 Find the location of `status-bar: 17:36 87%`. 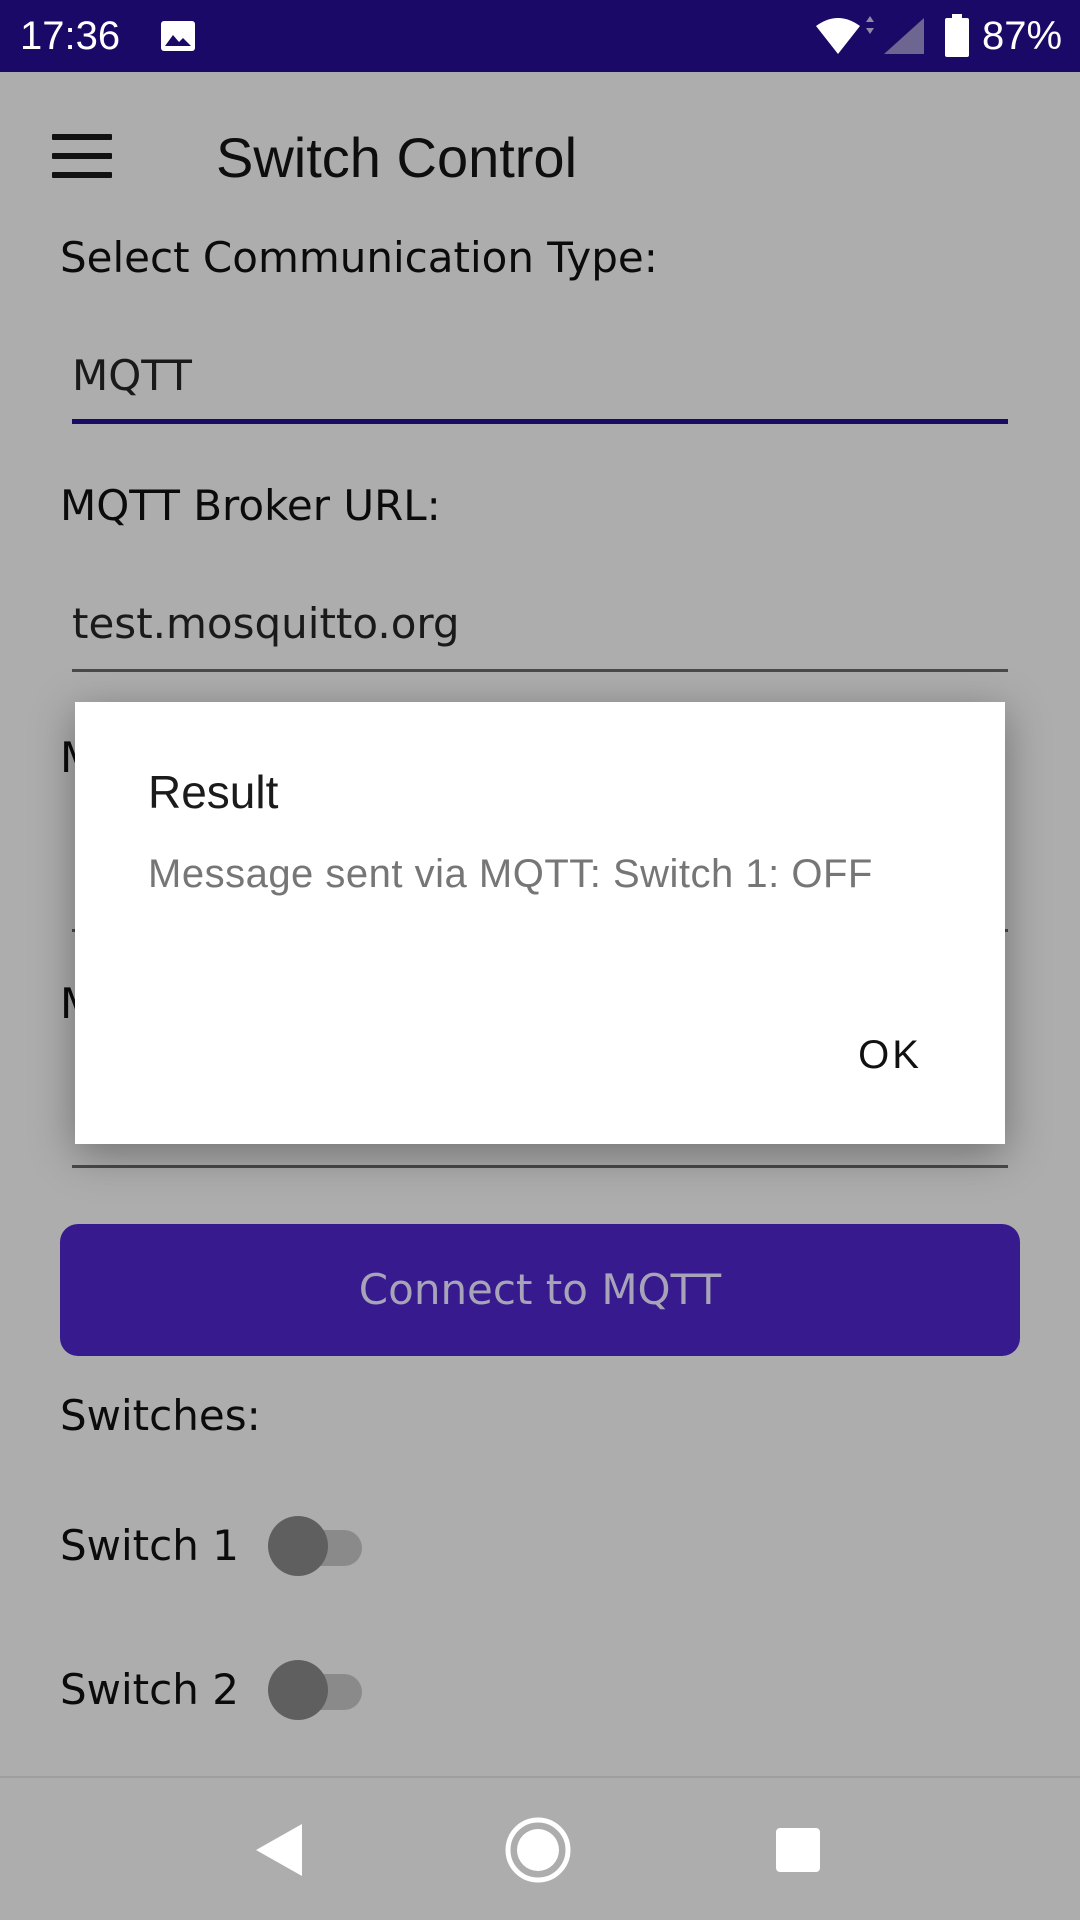

status-bar: 17:36 87% is located at coordinates (540, 36).